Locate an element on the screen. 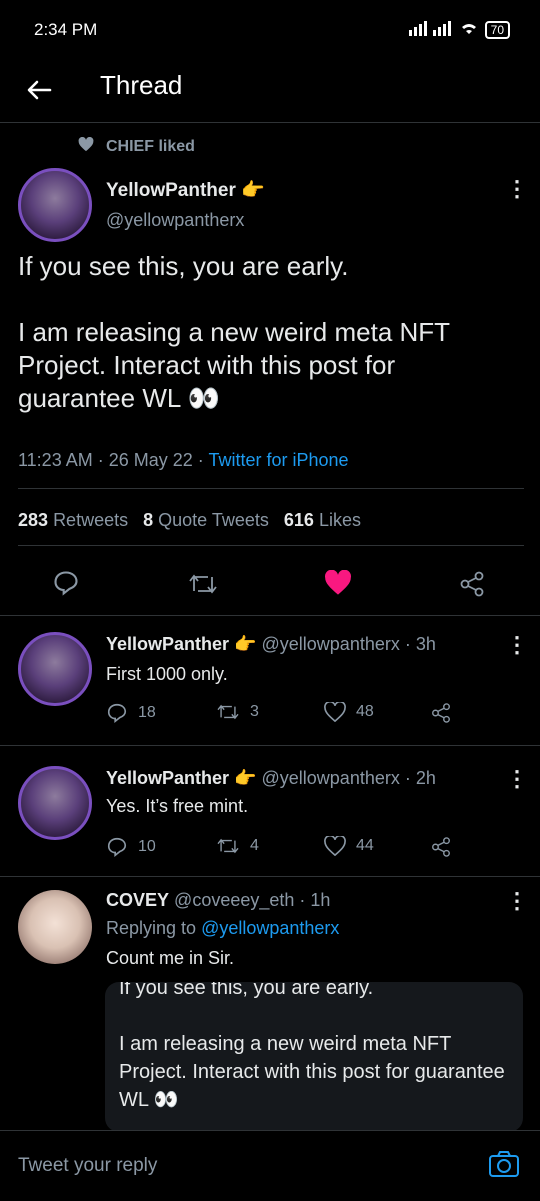 The width and height of the screenshot is (540, 1201). back-arrow-icon is located at coordinates (39, 89).